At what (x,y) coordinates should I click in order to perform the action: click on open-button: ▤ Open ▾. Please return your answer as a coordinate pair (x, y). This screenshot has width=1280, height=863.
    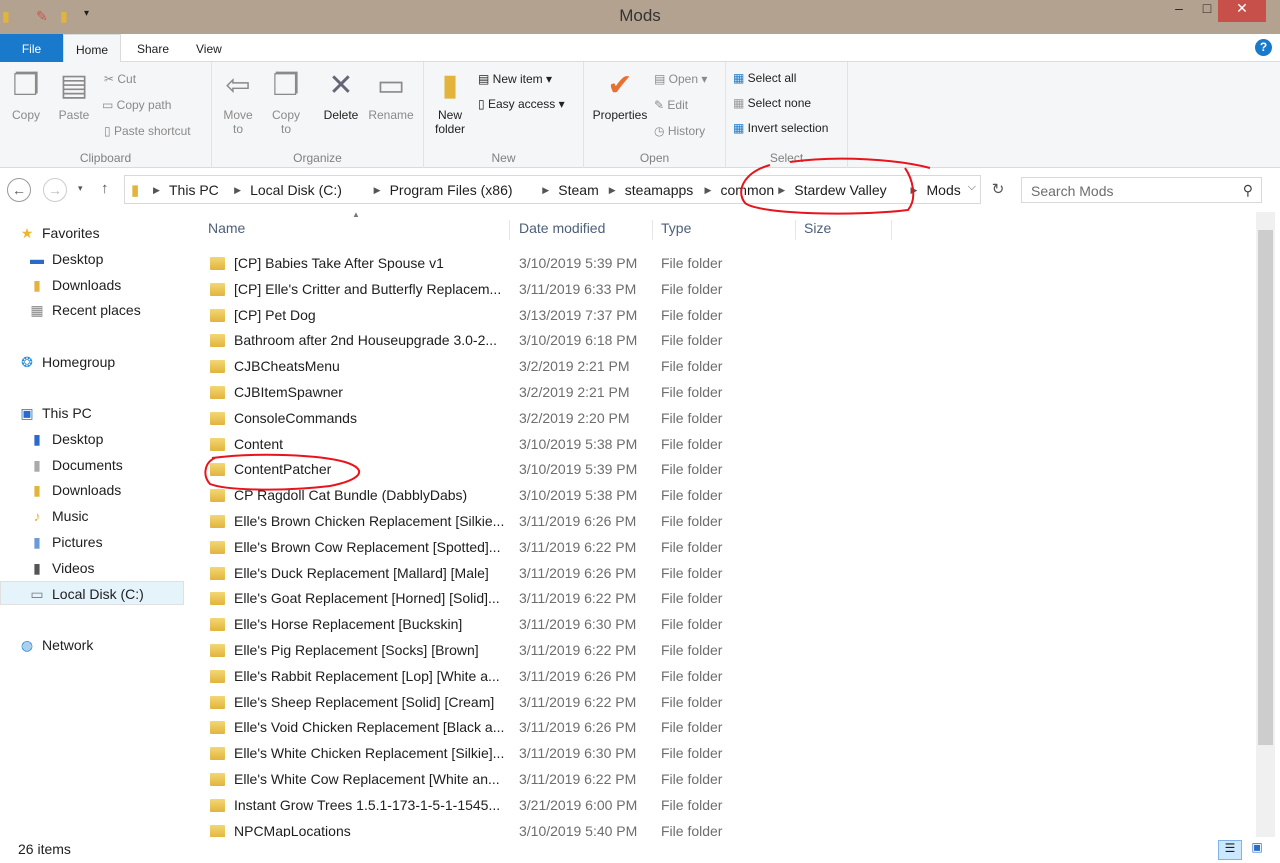
    Looking at the image, I should click on (680, 79).